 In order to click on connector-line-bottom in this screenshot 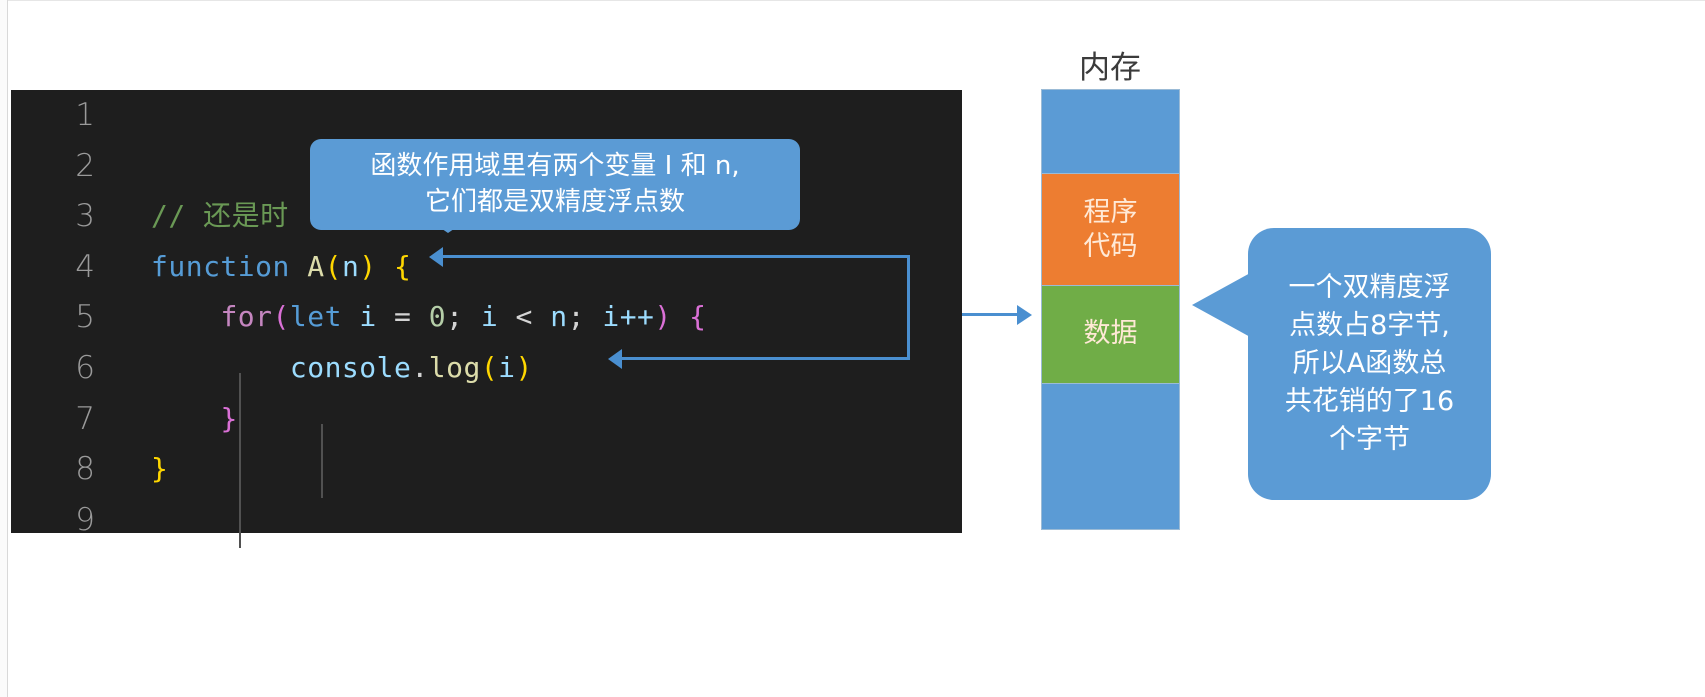, I will do `click(765, 358)`.